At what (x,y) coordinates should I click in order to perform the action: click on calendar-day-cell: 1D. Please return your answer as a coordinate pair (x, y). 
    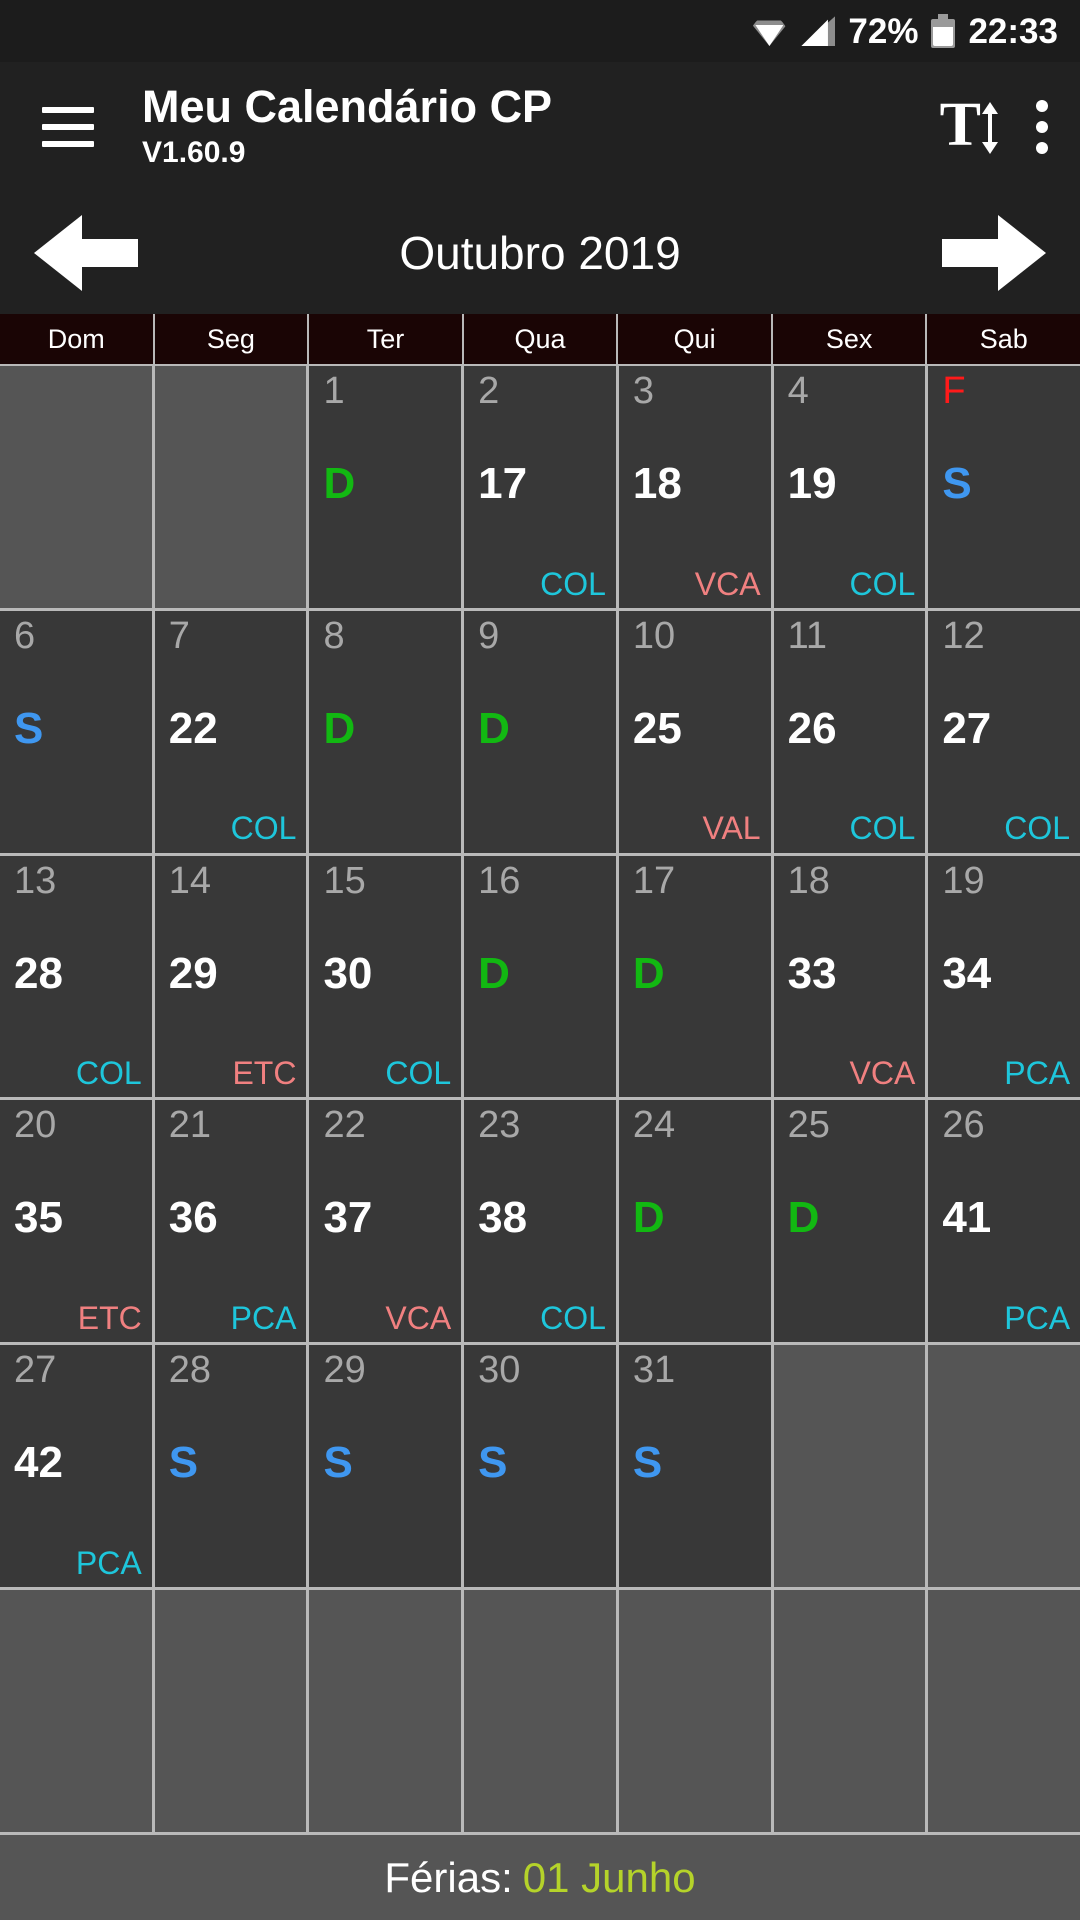
    Looking at the image, I should click on (385, 487).